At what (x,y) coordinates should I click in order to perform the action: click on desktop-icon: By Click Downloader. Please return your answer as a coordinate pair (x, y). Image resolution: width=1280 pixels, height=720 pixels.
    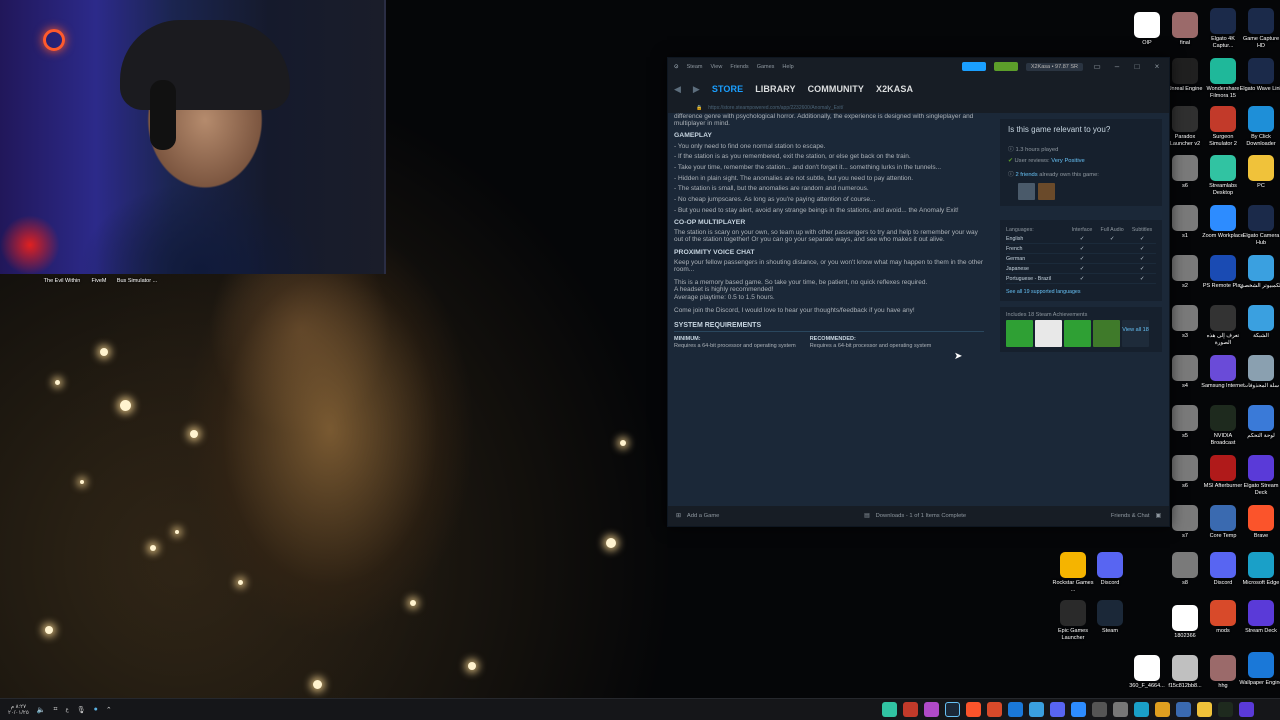
    Looking at the image, I should click on (1259, 126).